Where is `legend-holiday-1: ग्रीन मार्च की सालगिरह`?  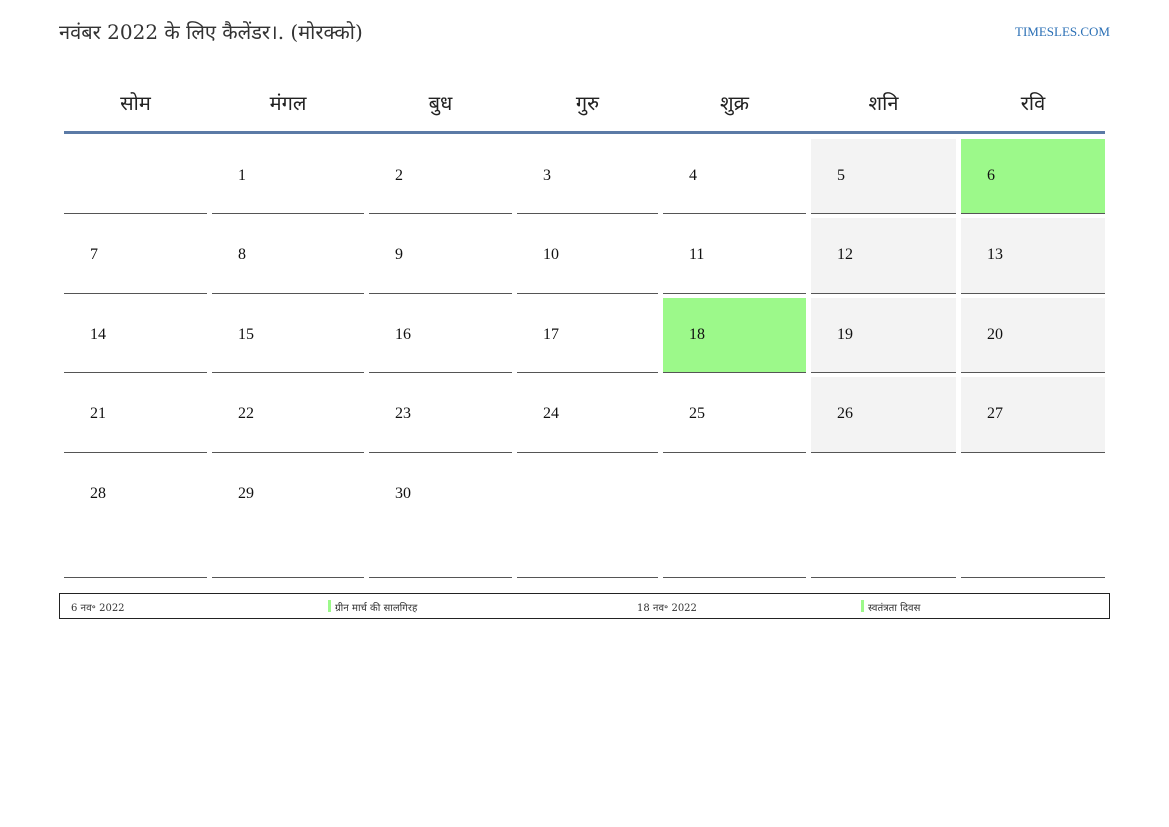 legend-holiday-1: ग्रीन मार्च की सालगिरह is located at coordinates (372, 607).